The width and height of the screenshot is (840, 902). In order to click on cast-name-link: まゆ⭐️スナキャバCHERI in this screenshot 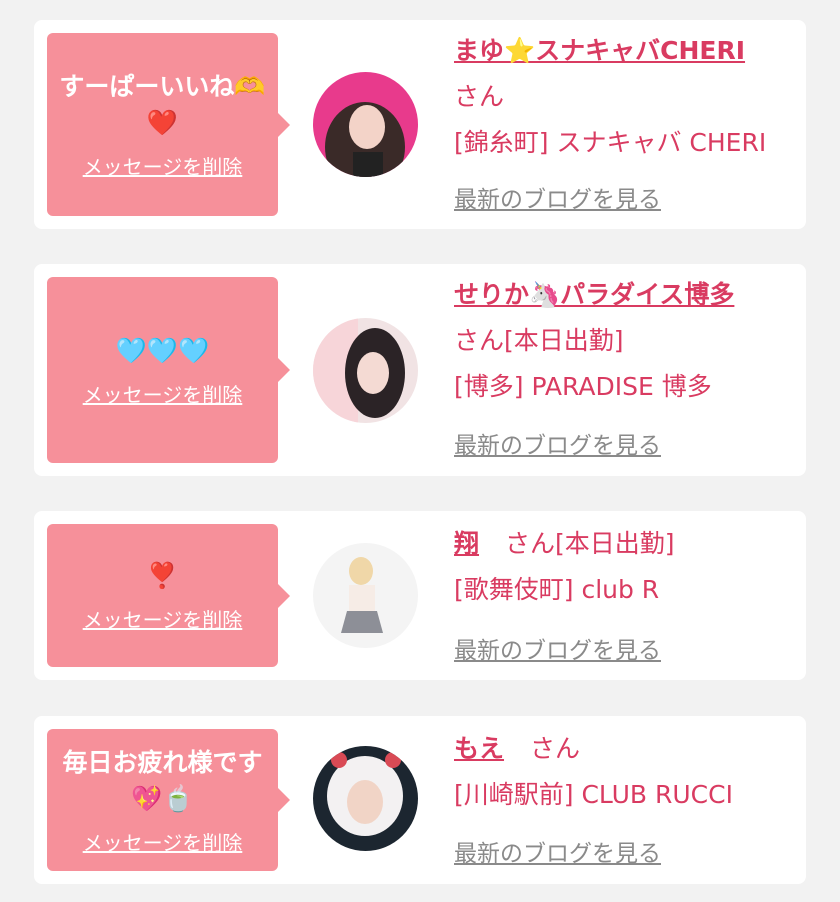, I will do `click(599, 50)`.